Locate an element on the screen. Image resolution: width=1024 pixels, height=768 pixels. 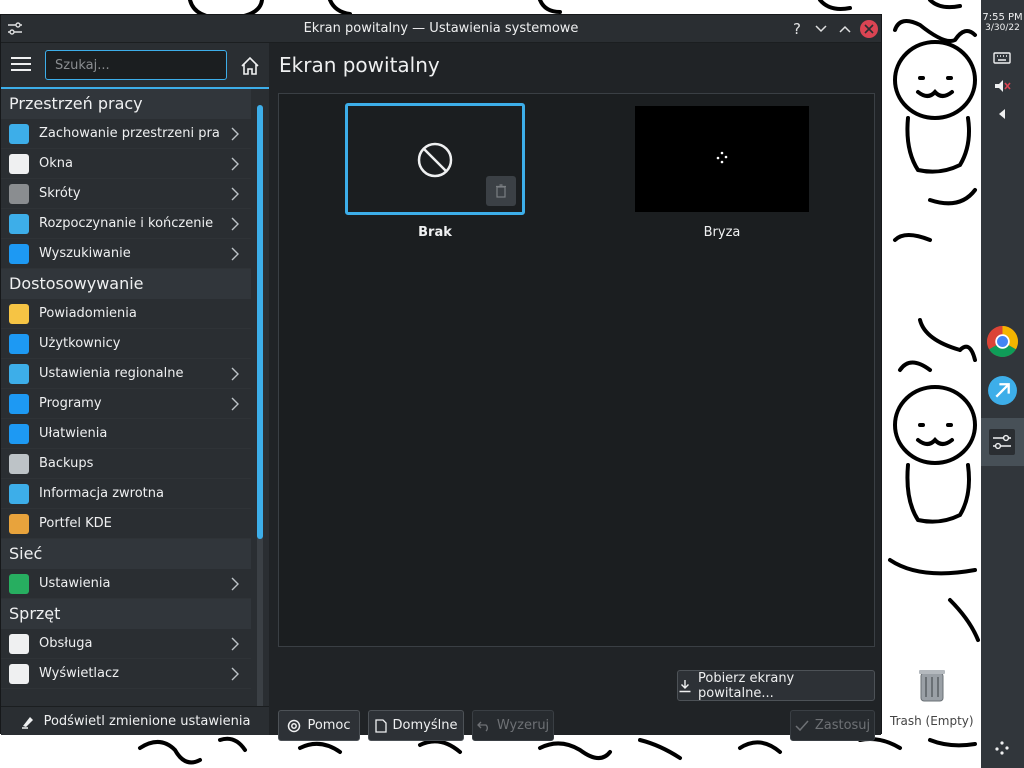
sidebar-item-label: Programy is located at coordinates (70, 403).